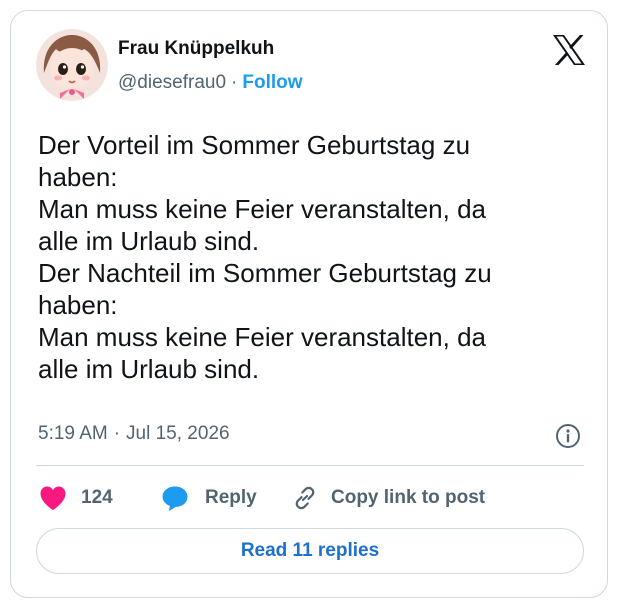  What do you see at coordinates (196, 49) in the screenshot?
I see `author-name: Frau Knüppelkuh` at bounding box center [196, 49].